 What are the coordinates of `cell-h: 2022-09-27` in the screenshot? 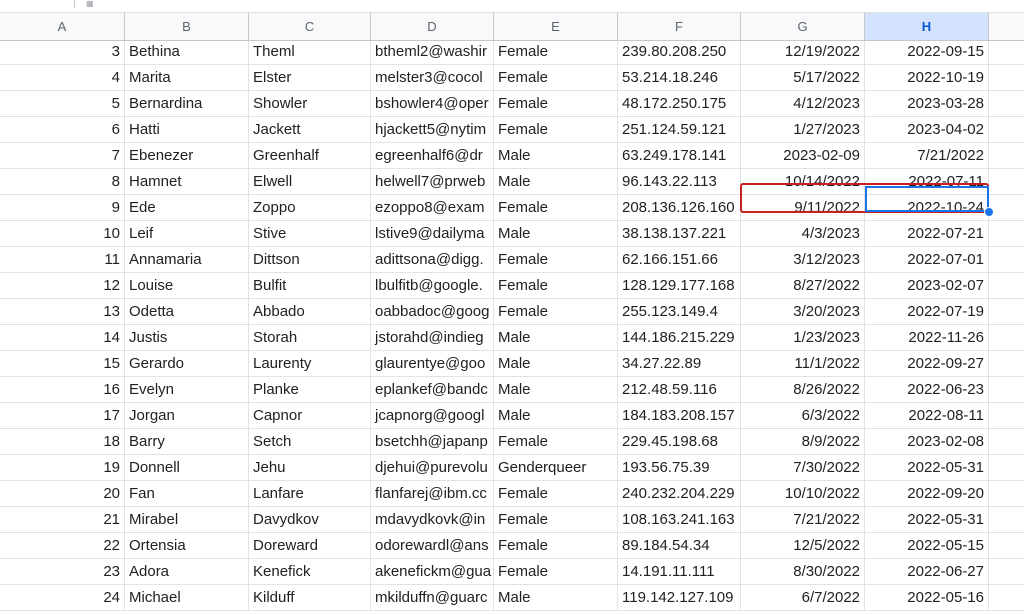 It's located at (927, 364).